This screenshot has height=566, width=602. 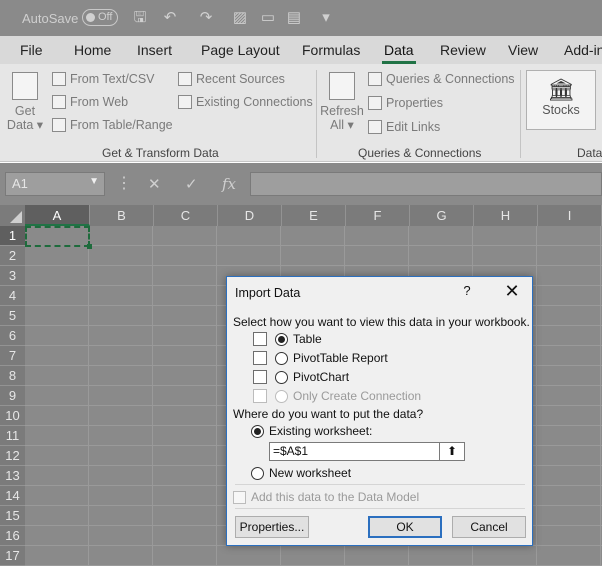 What do you see at coordinates (311, 431) in the screenshot?
I see `option-existing-worksheet: Existing worksheet:` at bounding box center [311, 431].